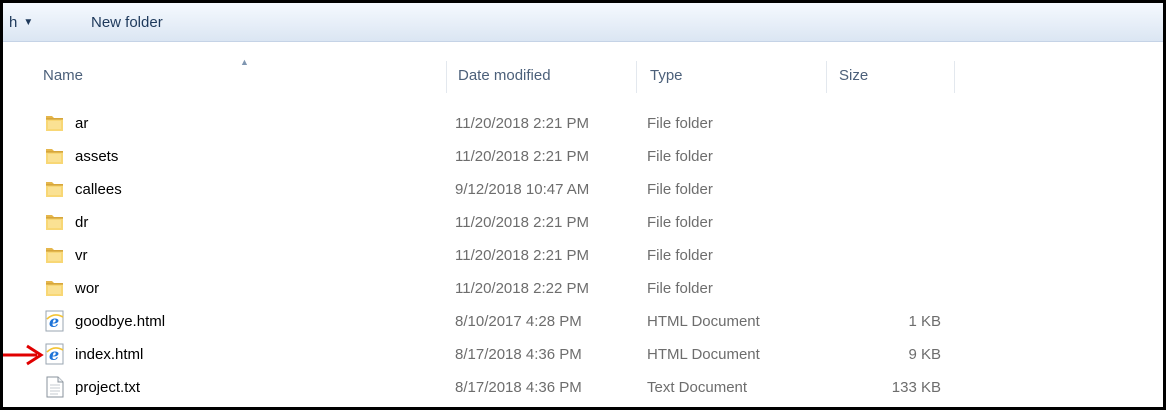 The image size is (1166, 410). Describe the element at coordinates (55, 321) in the screenshot. I see `internet-explorer-icon: e` at that location.